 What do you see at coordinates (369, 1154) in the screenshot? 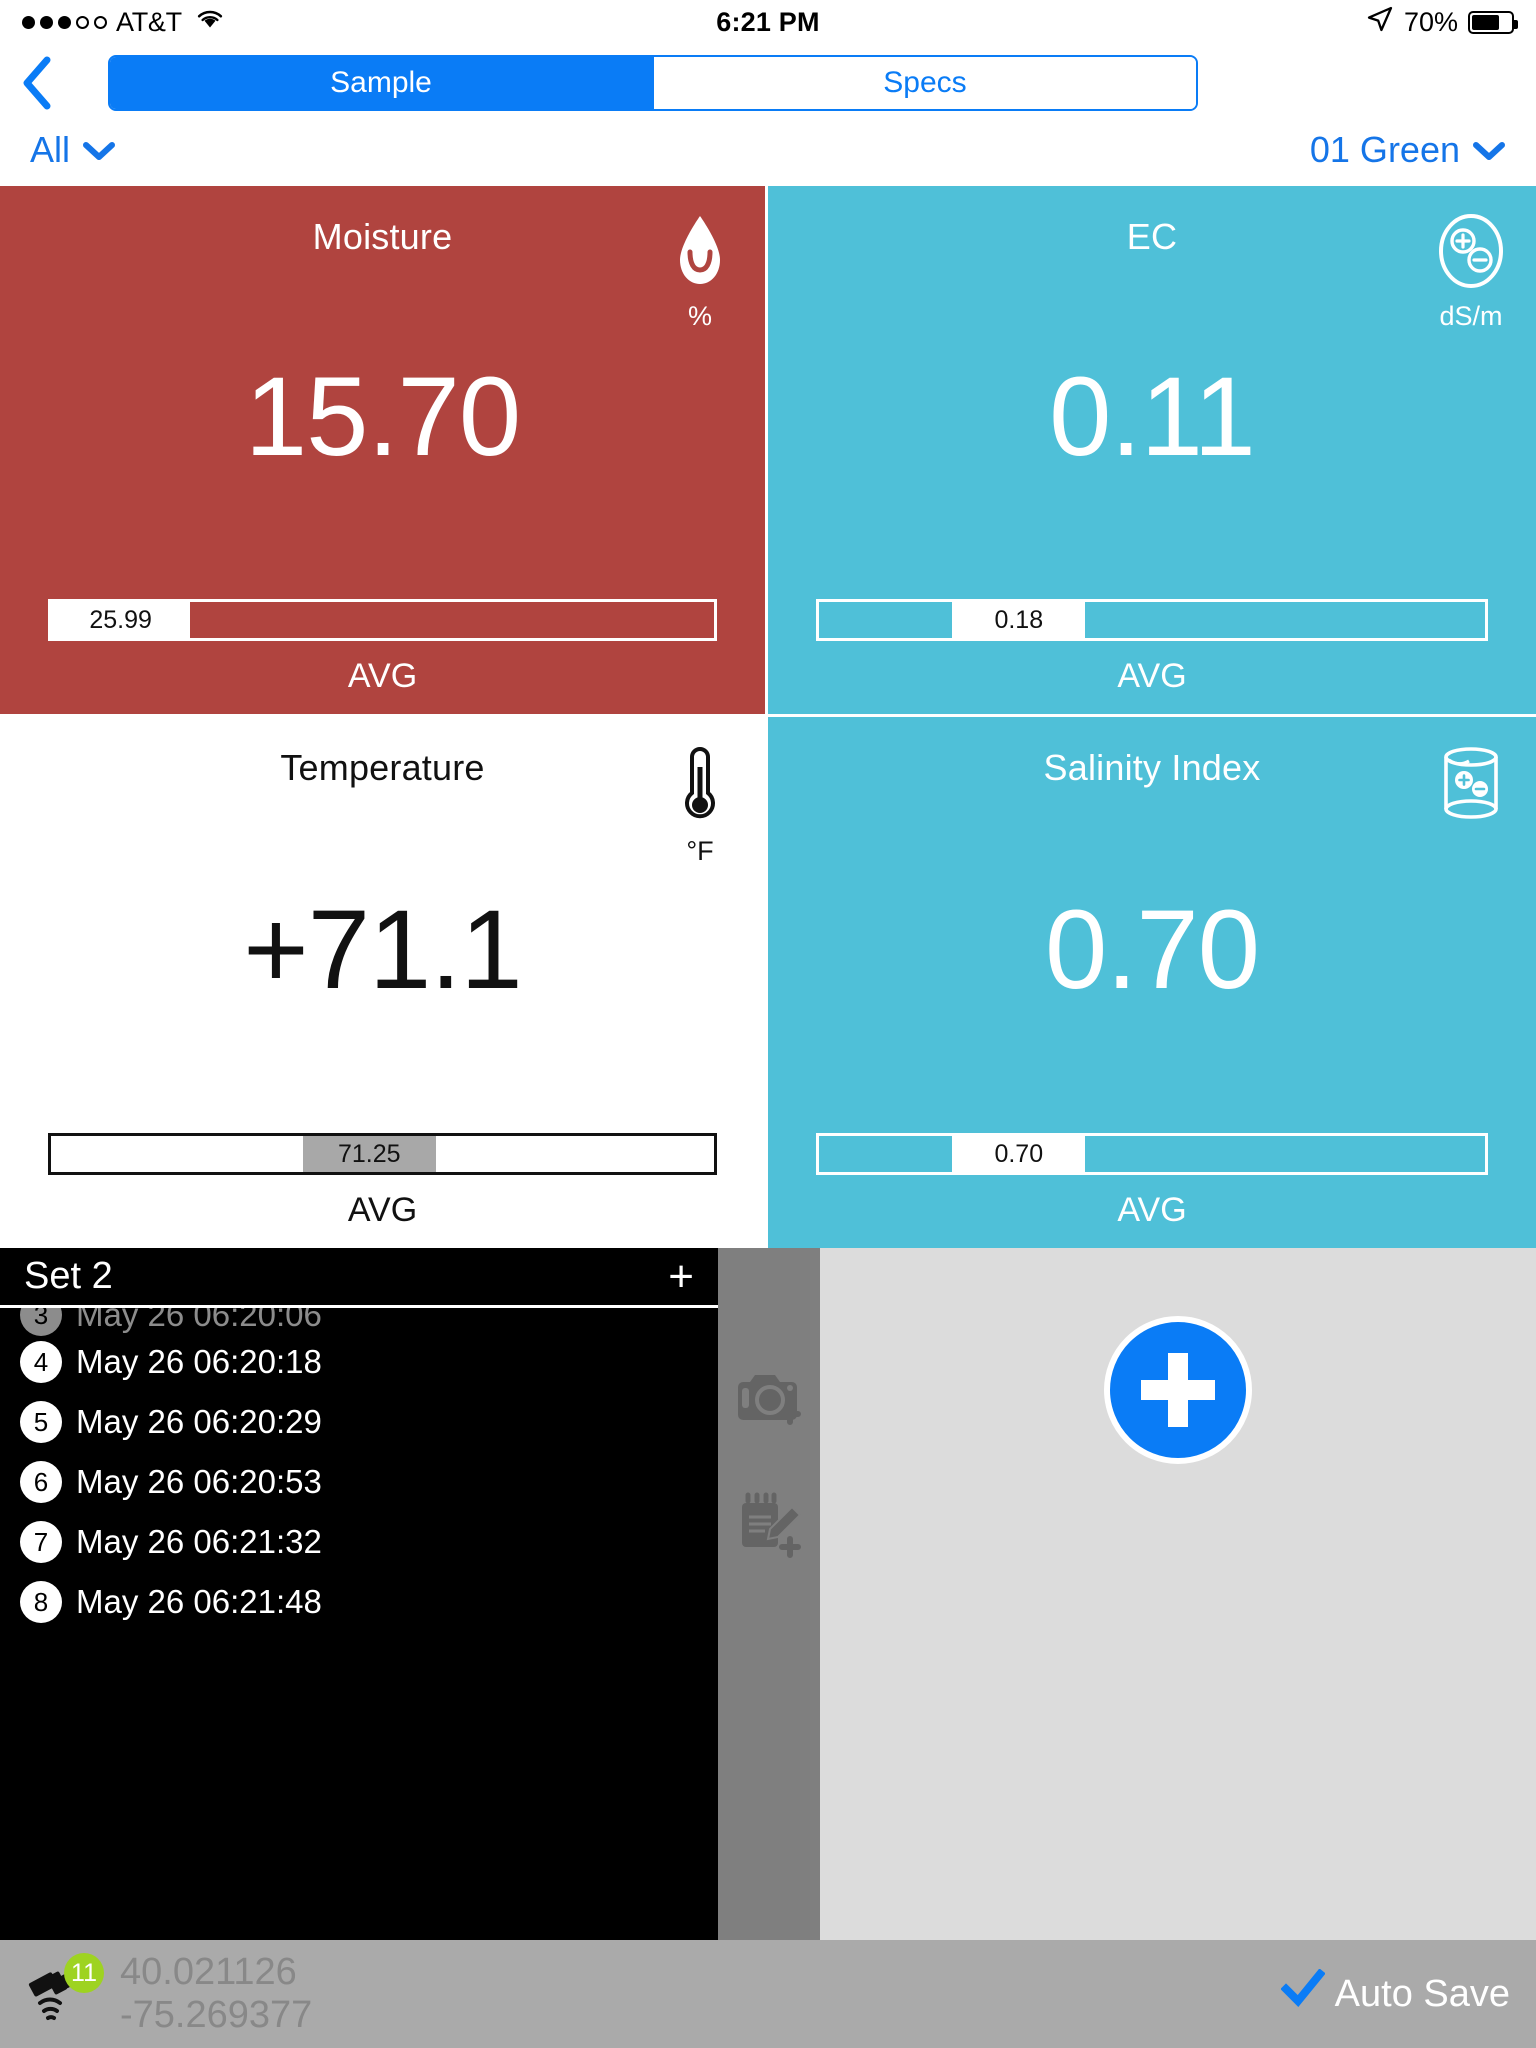
I see `avg-marker: 71.25` at bounding box center [369, 1154].